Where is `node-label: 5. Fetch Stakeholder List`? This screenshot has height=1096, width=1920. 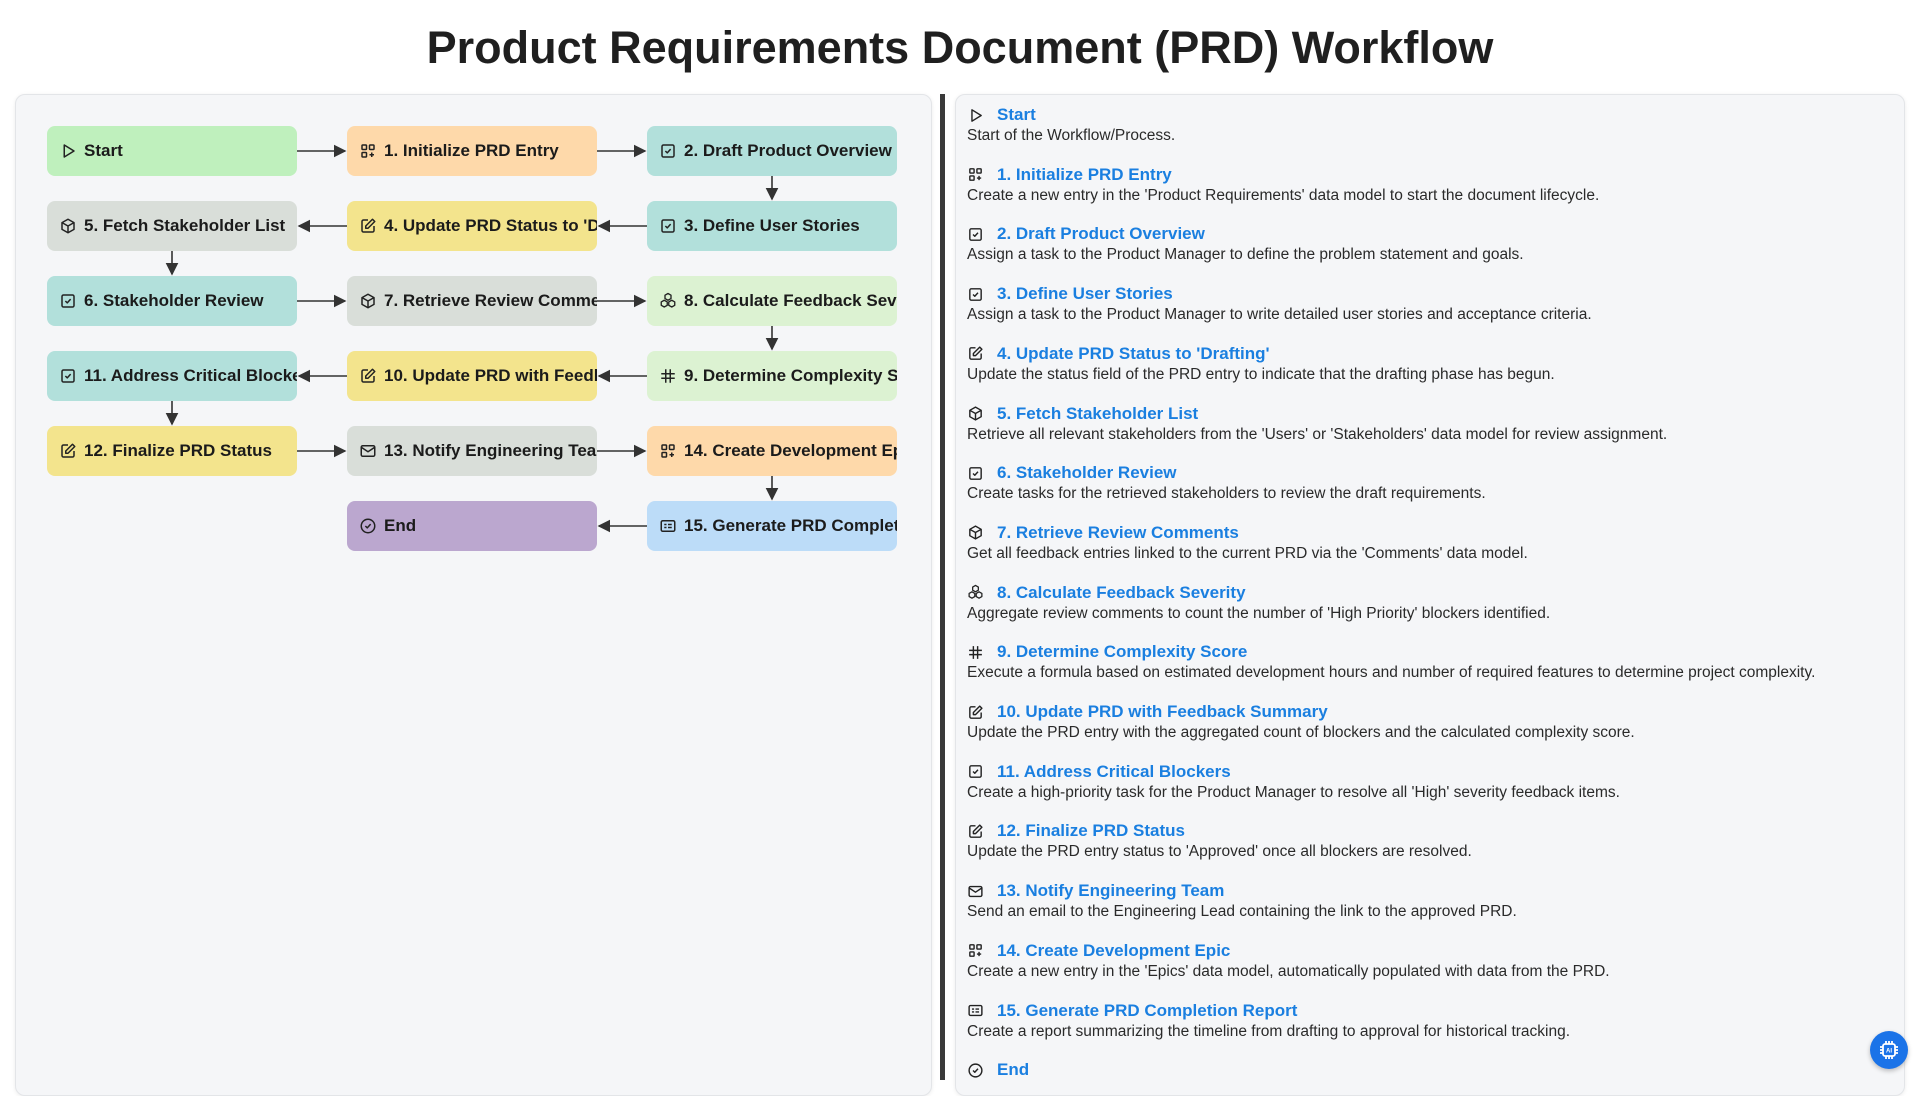
node-label: 5. Fetch Stakeholder List is located at coordinates (185, 225).